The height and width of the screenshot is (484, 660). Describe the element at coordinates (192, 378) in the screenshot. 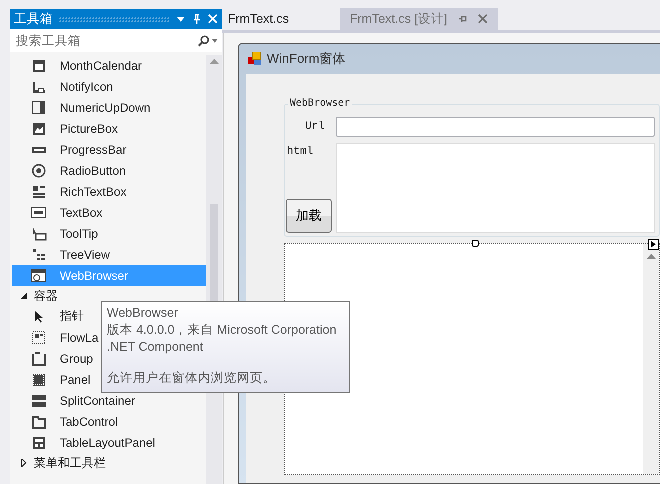

I see `tooltip-description: 允许用户在窗体内浏览网页。` at that location.